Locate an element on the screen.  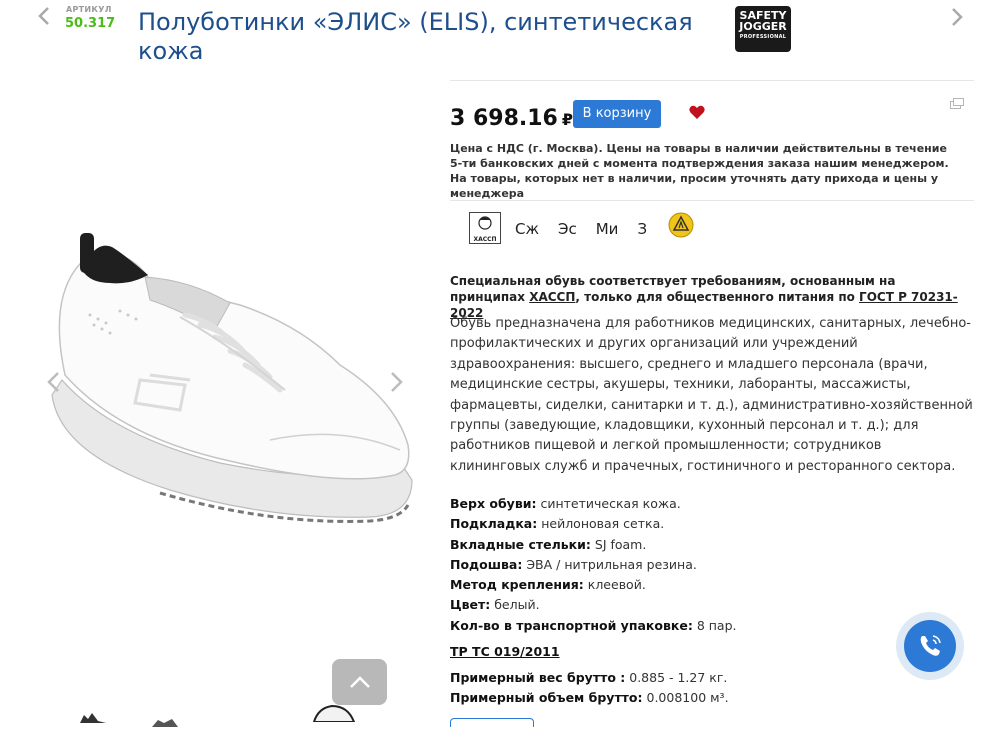
haccp-link: ХАССП is located at coordinates (552, 297).